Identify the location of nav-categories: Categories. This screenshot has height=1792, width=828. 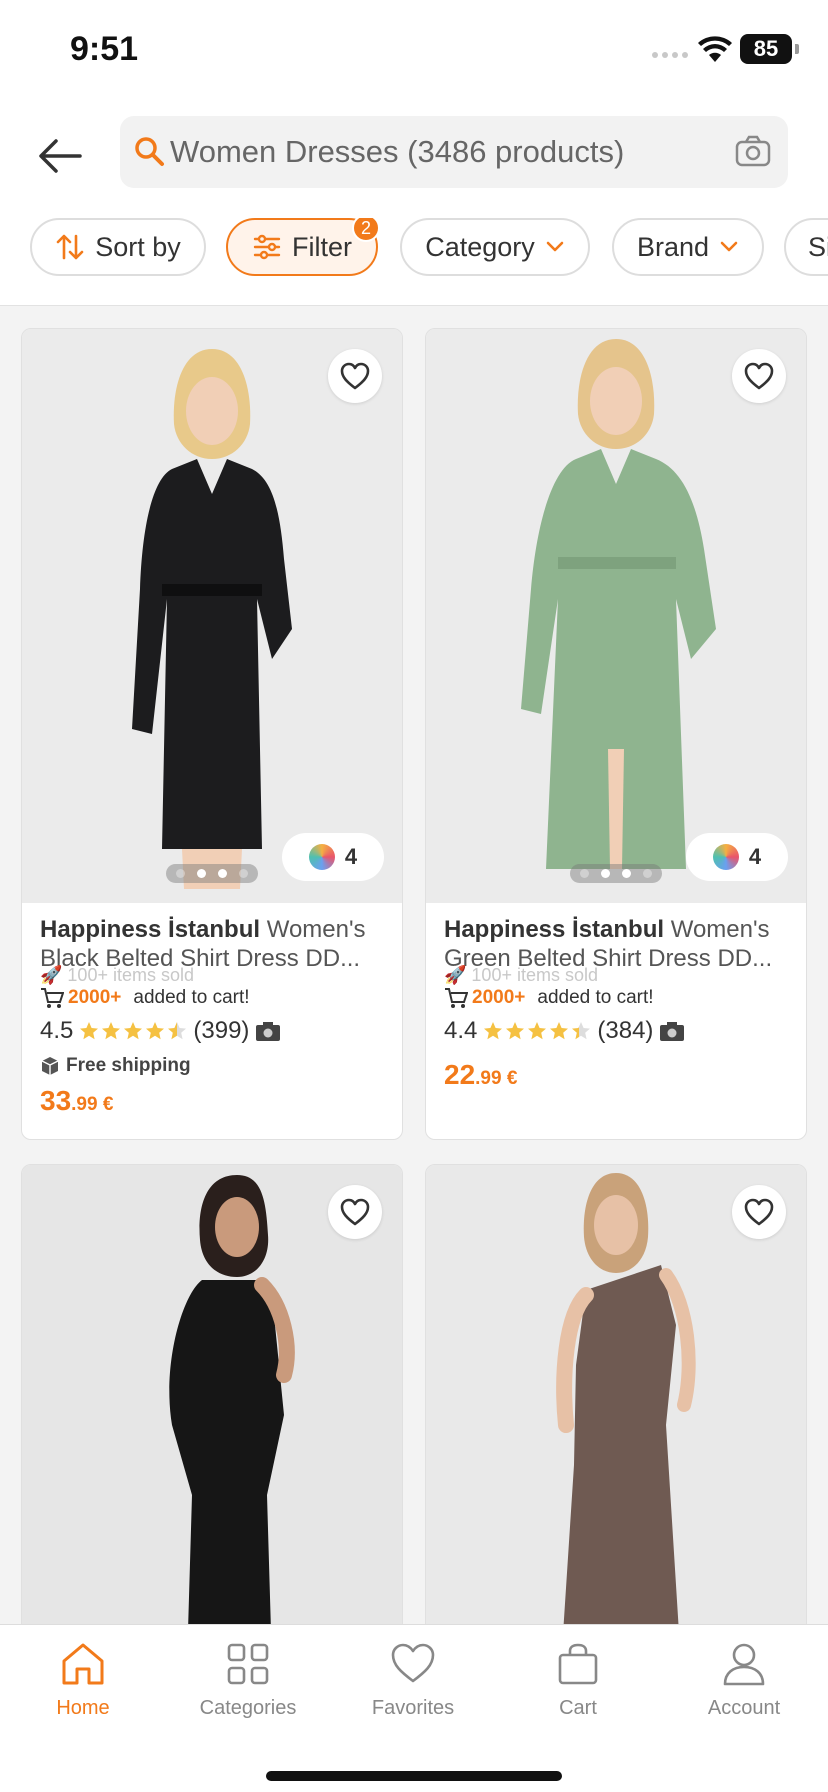
(248, 1680).